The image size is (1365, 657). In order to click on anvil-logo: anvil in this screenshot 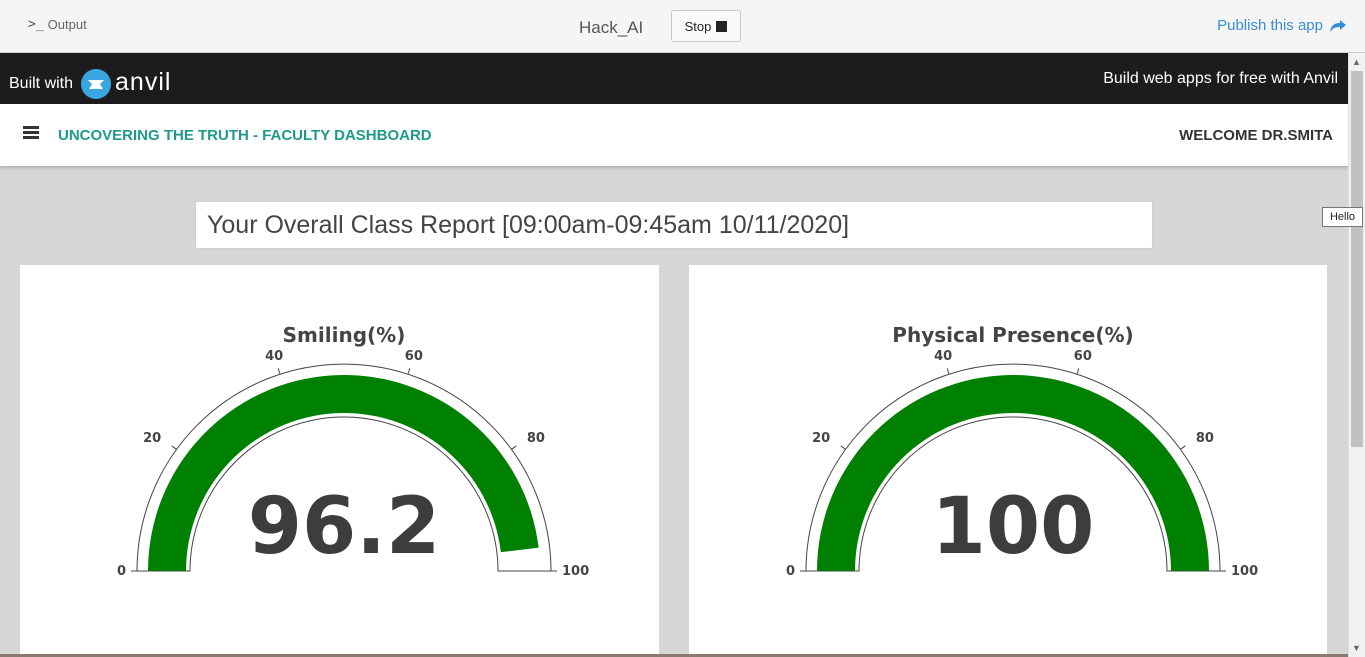, I will do `click(124, 83)`.